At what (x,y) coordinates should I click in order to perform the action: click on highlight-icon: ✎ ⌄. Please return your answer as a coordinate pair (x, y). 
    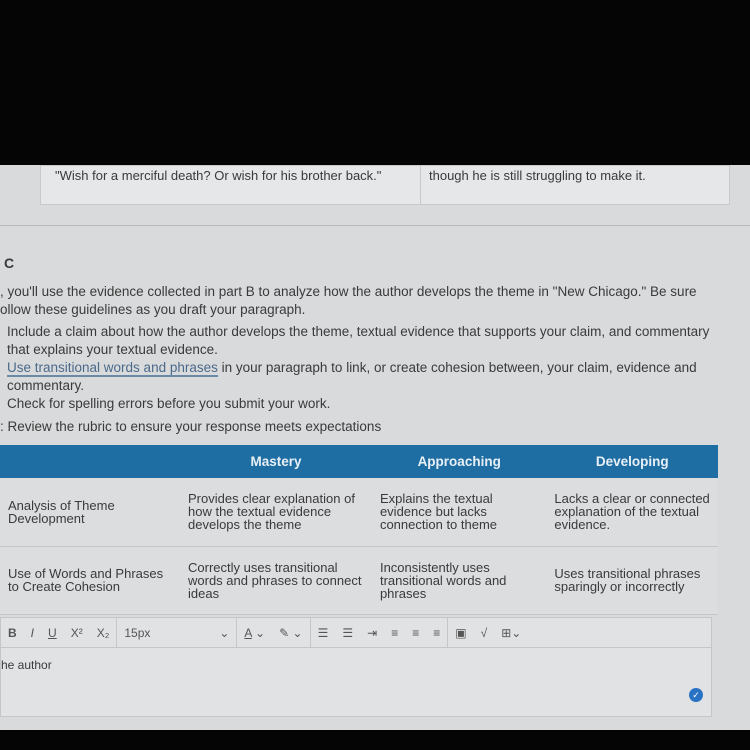
    Looking at the image, I should click on (290, 633).